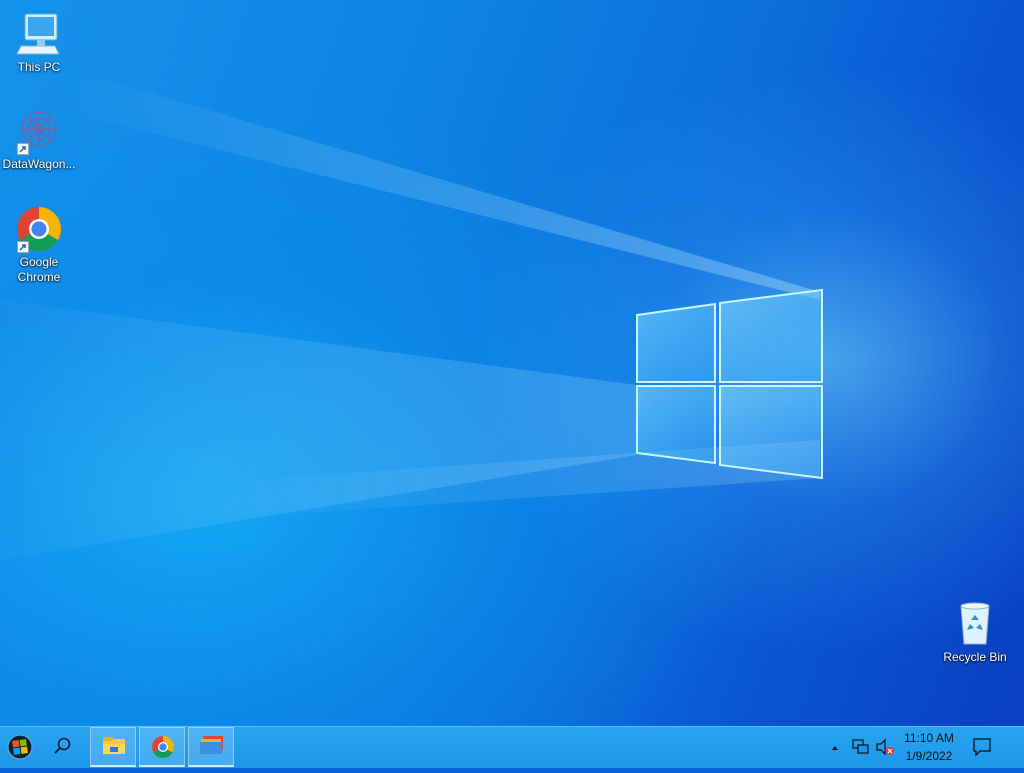  I want to click on folder-stack-icon, so click(211, 745).